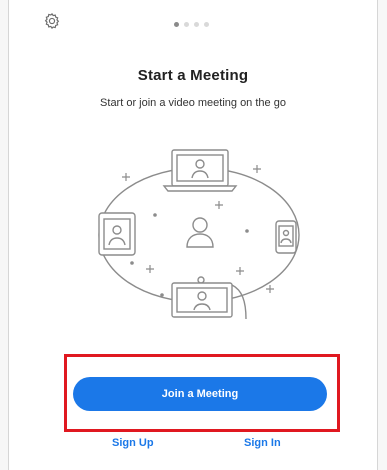 This screenshot has width=387, height=470. I want to click on phone-icon, so click(286, 237).